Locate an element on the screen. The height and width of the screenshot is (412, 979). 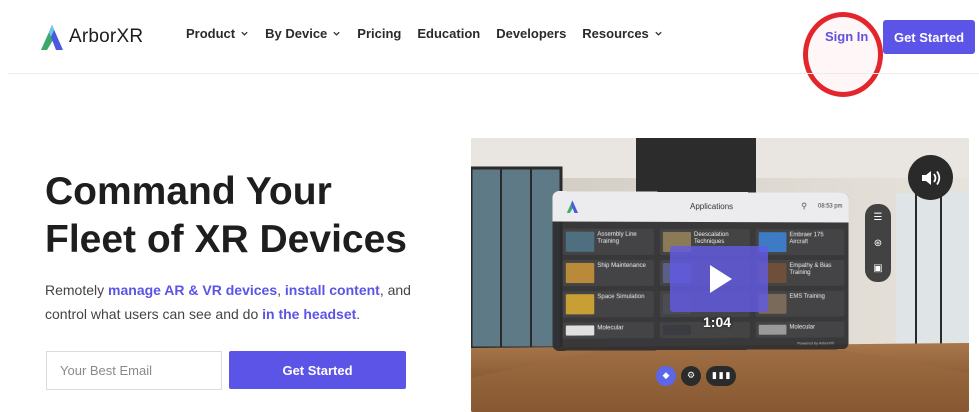
highlight-annotation-circle is located at coordinates (843, 54).